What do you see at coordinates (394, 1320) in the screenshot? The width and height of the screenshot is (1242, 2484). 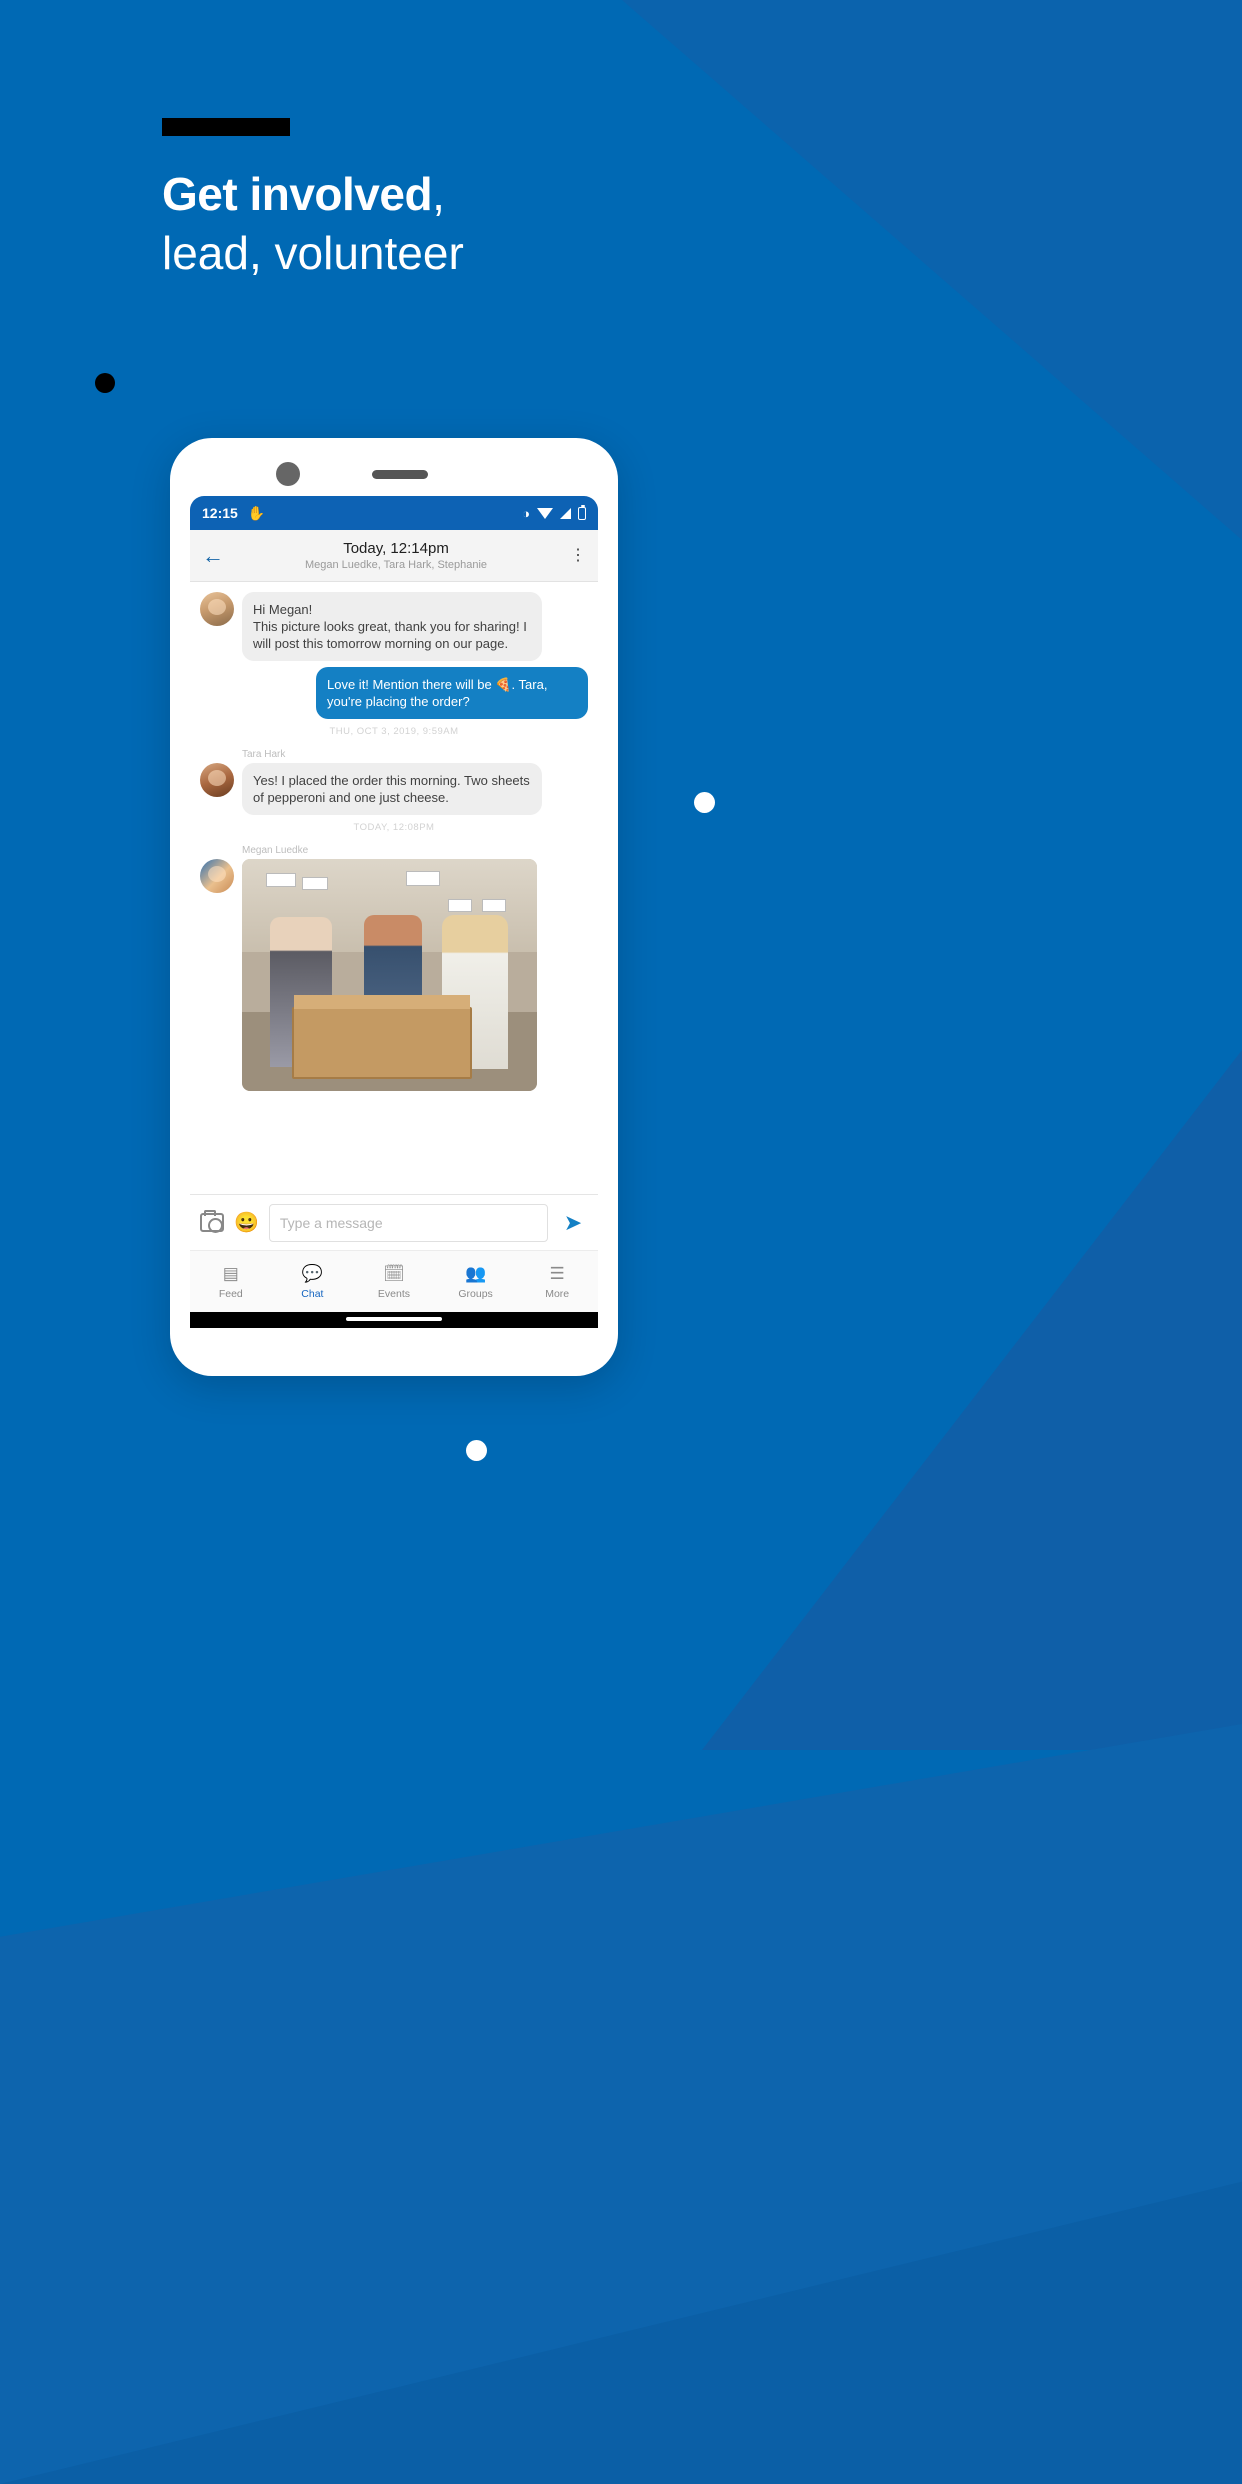 I see `home-indicator` at bounding box center [394, 1320].